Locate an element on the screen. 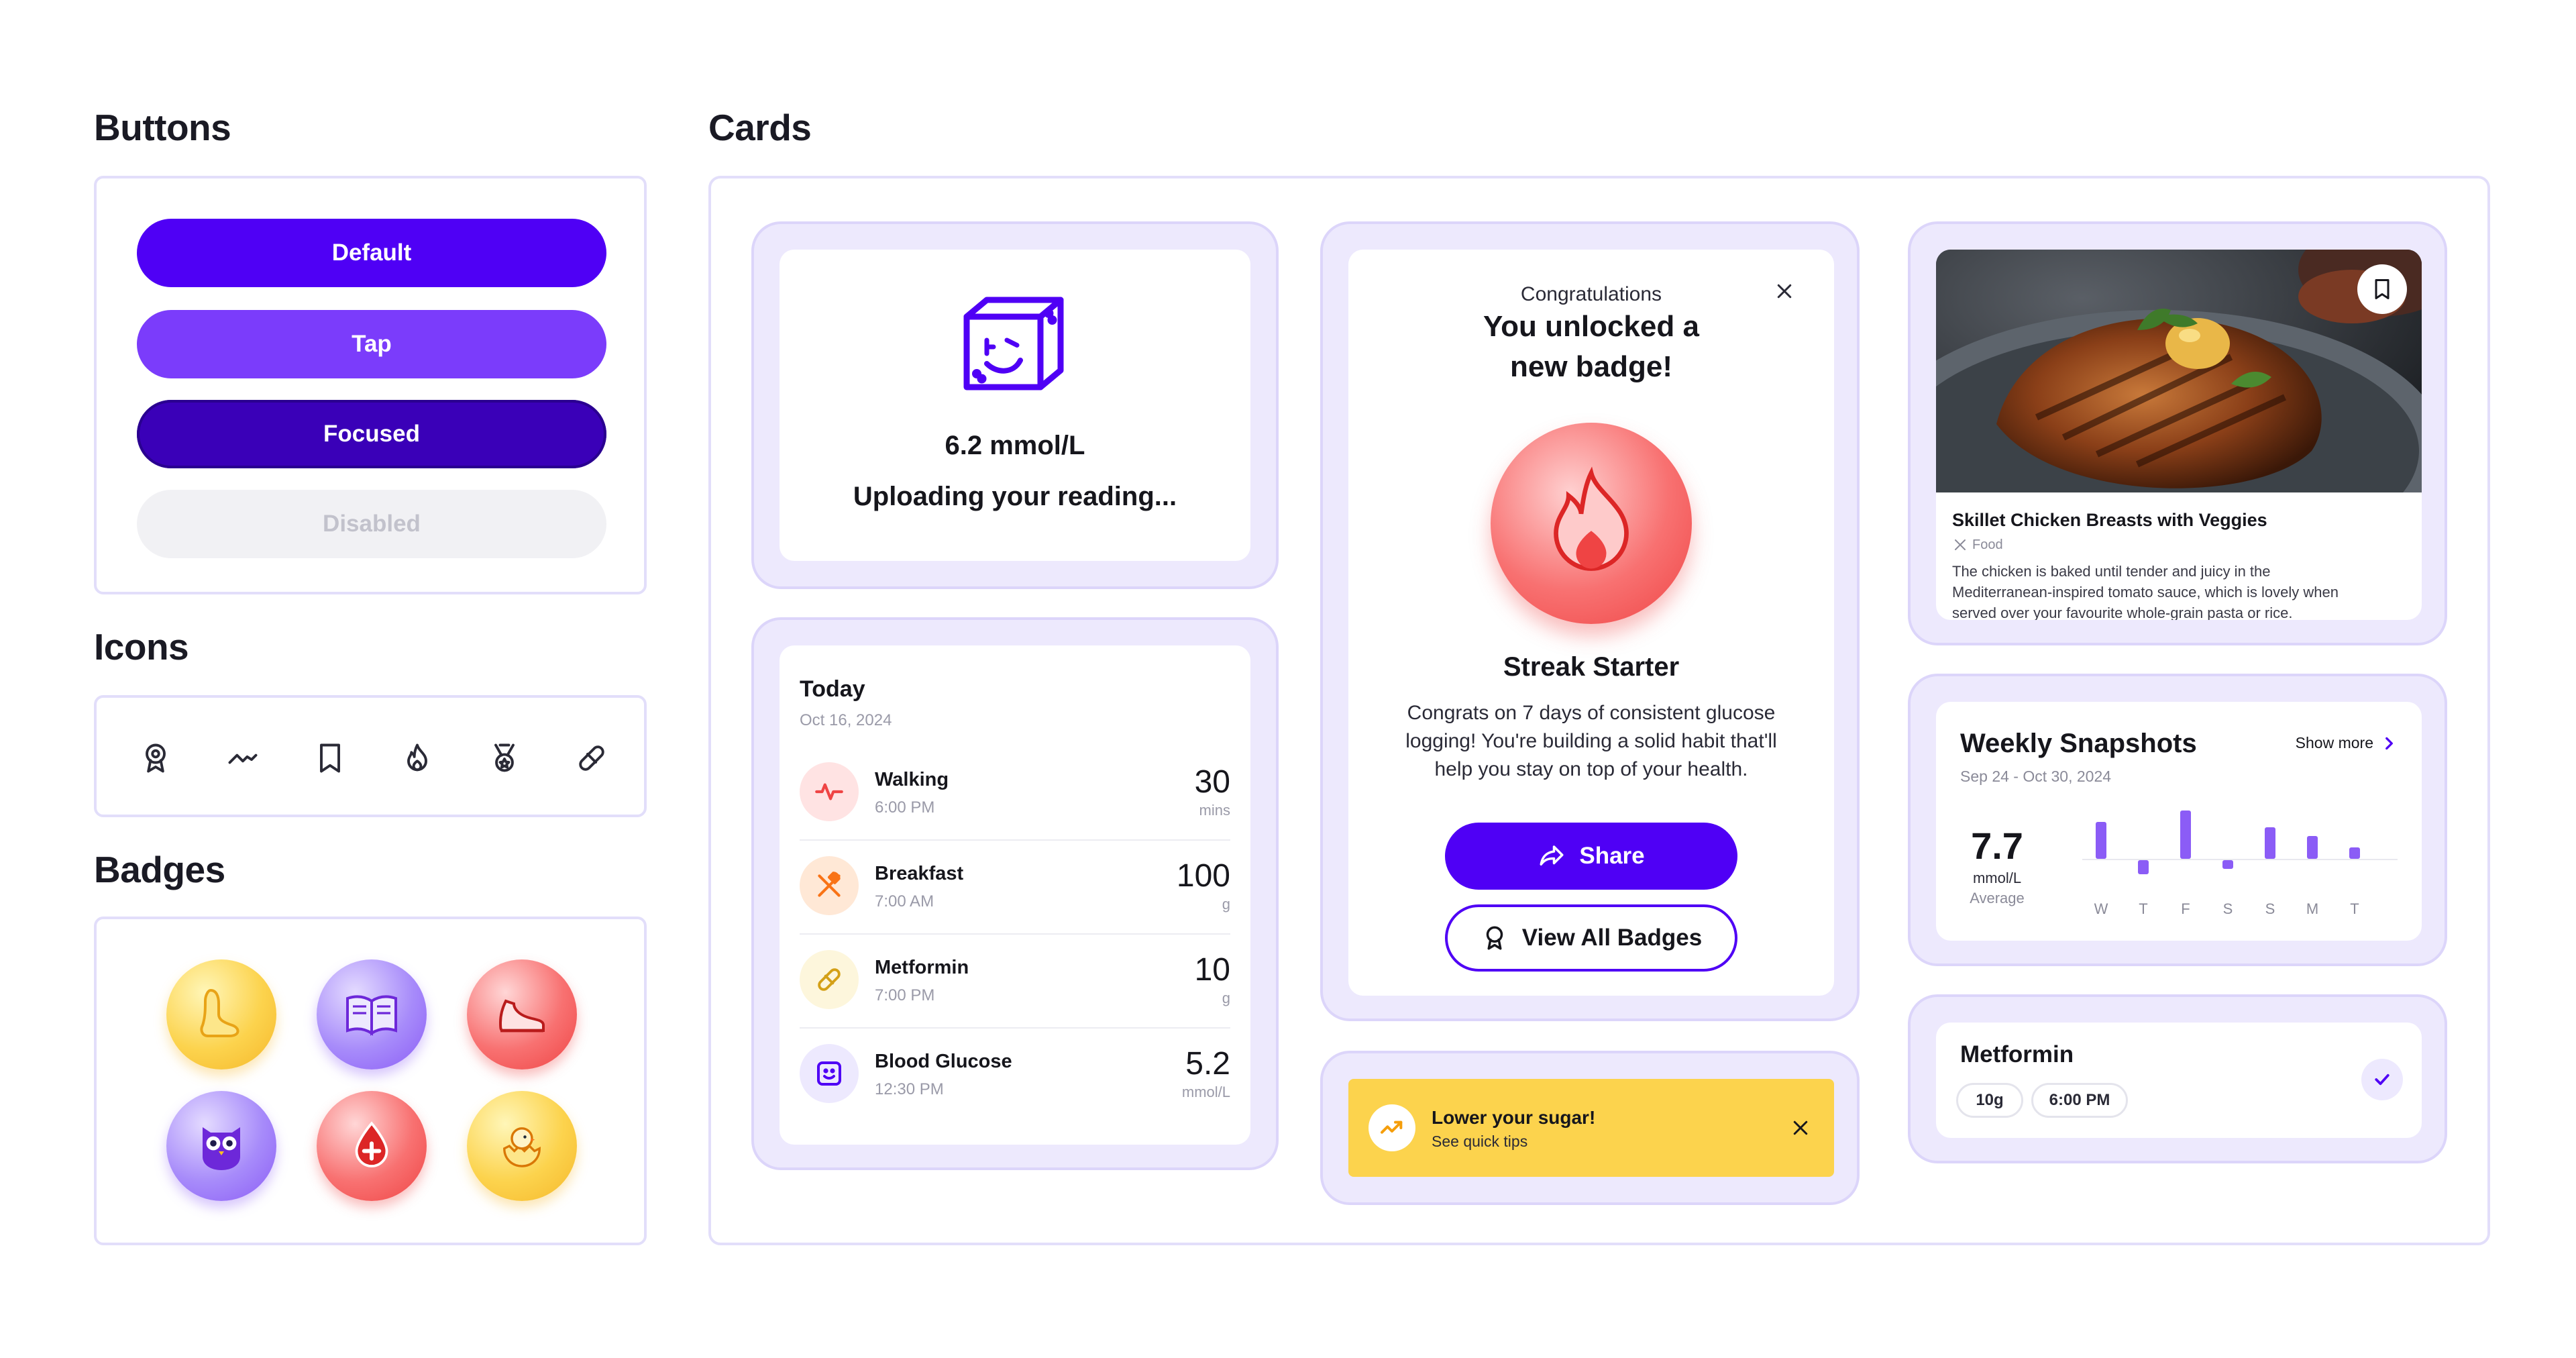  default-button: Default is located at coordinates (371, 253).